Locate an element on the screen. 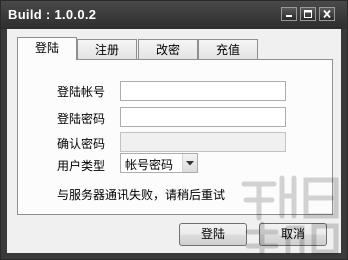  account-label: 登陆帐号 is located at coordinates (81, 92).